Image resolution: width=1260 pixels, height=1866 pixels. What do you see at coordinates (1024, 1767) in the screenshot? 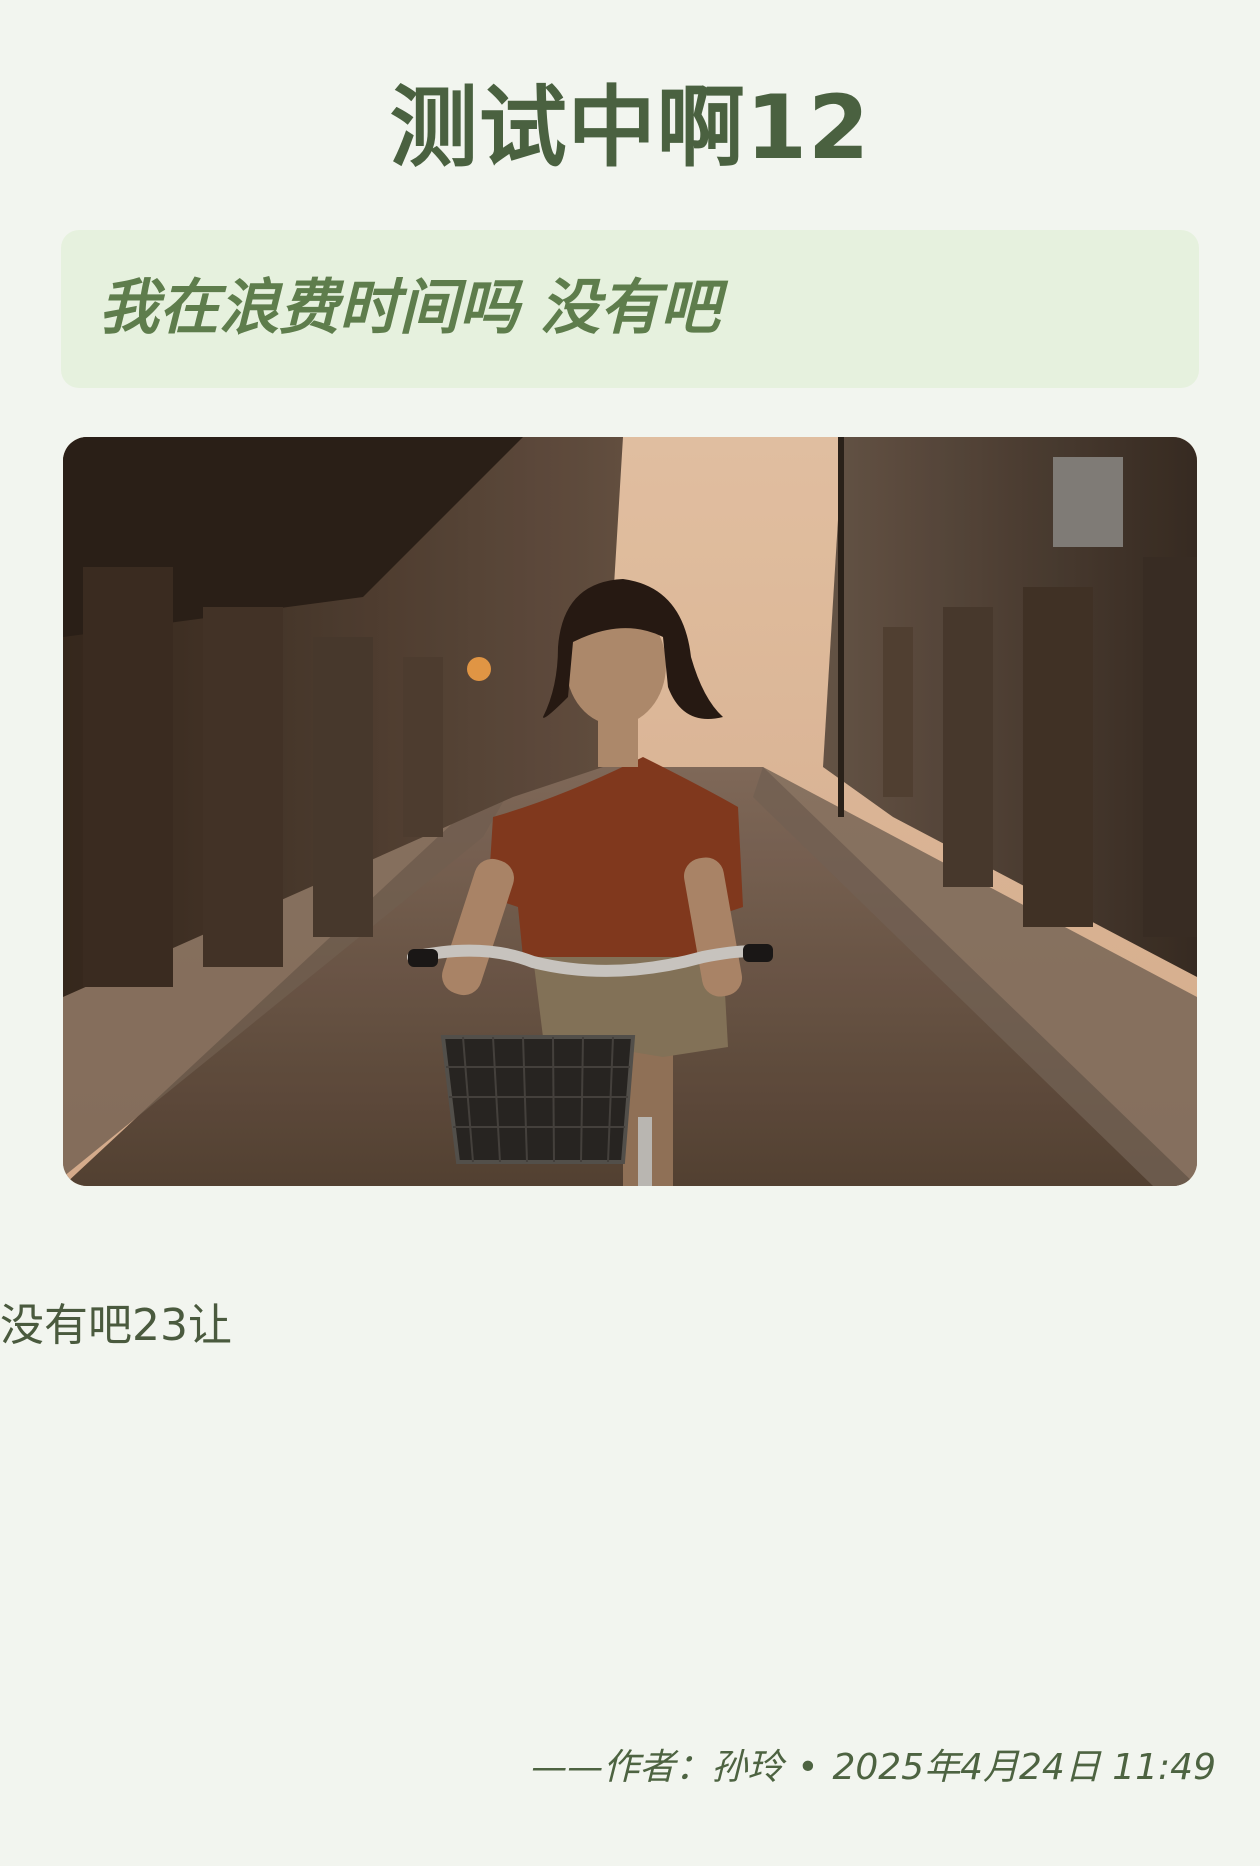
I see `post-datetime: 2025年4月24日 11:49` at bounding box center [1024, 1767].